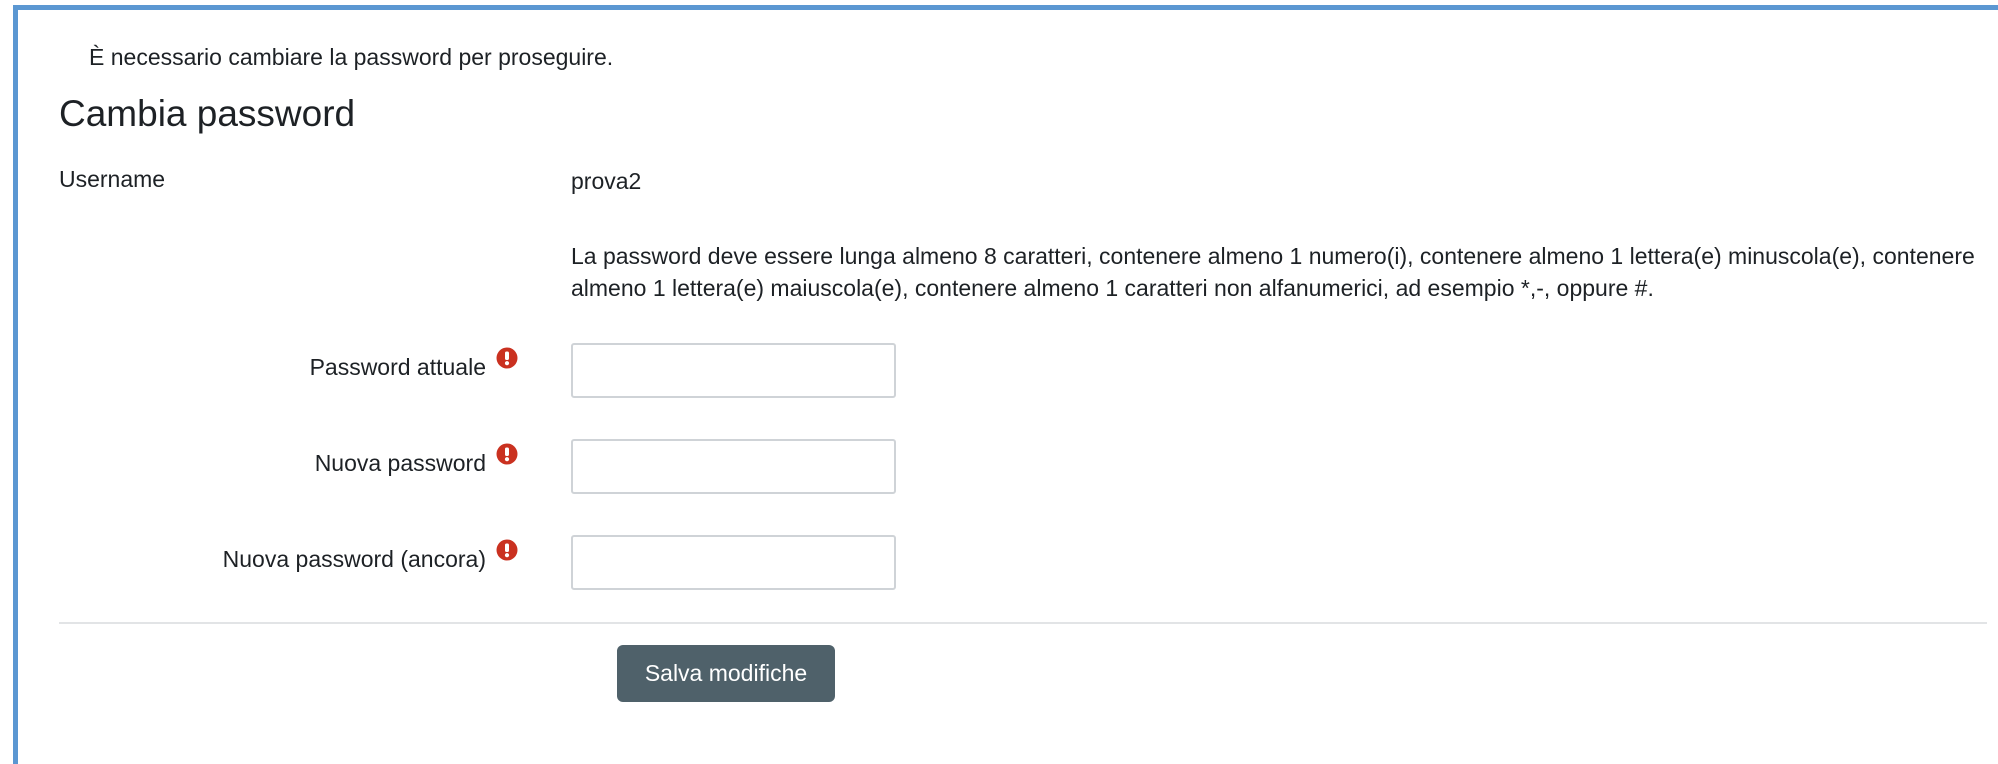 This screenshot has height=764, width=1998. Describe the element at coordinates (207, 113) in the screenshot. I see `page-title: Cambia password` at that location.